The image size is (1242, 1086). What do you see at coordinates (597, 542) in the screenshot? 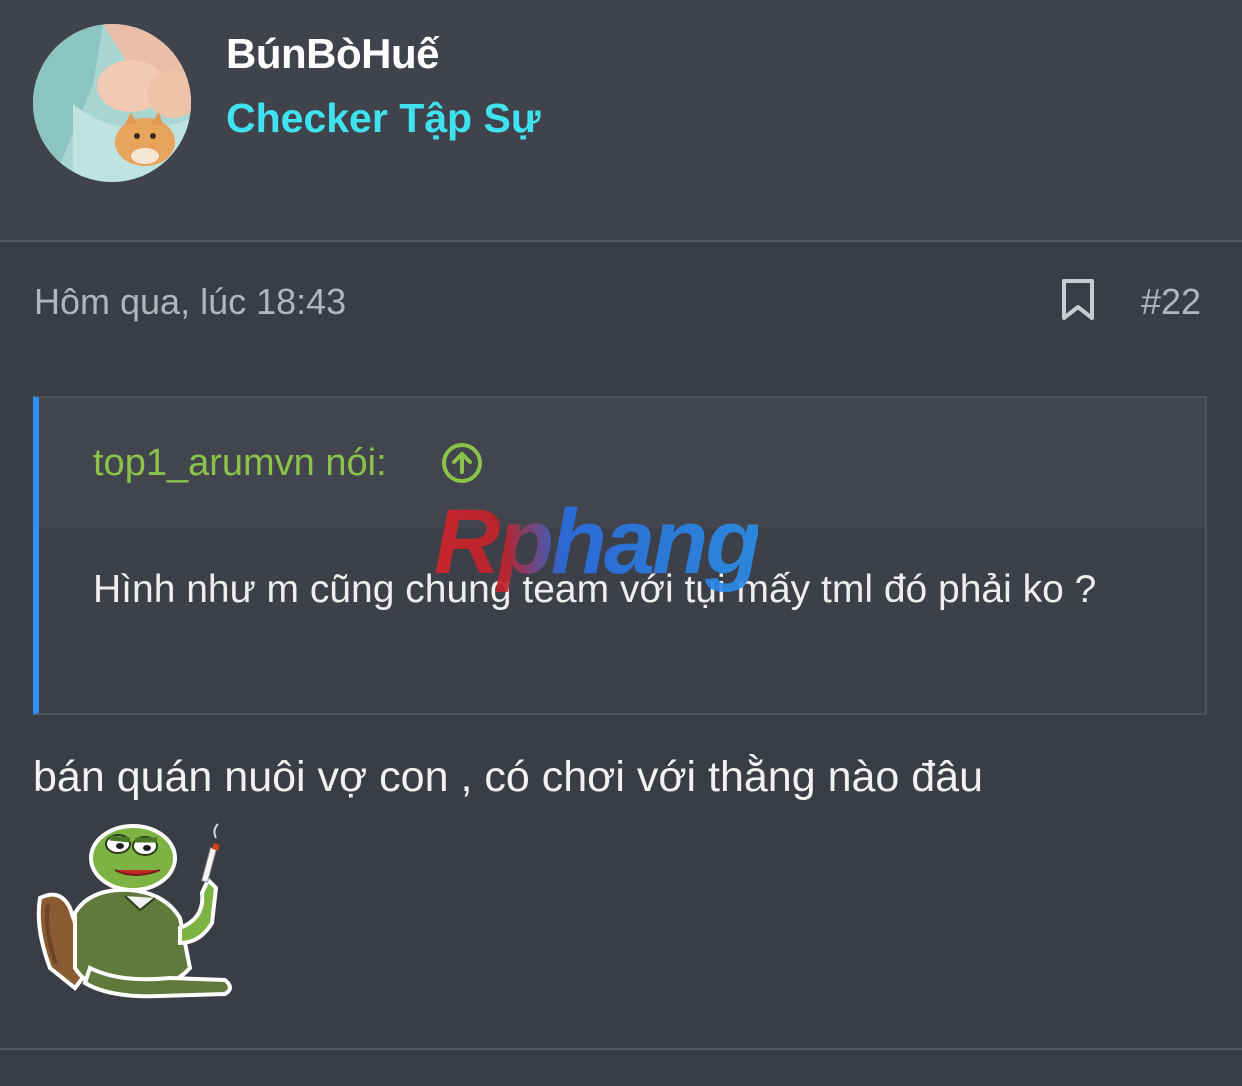
I see `watermark-logo: Rphang` at bounding box center [597, 542].